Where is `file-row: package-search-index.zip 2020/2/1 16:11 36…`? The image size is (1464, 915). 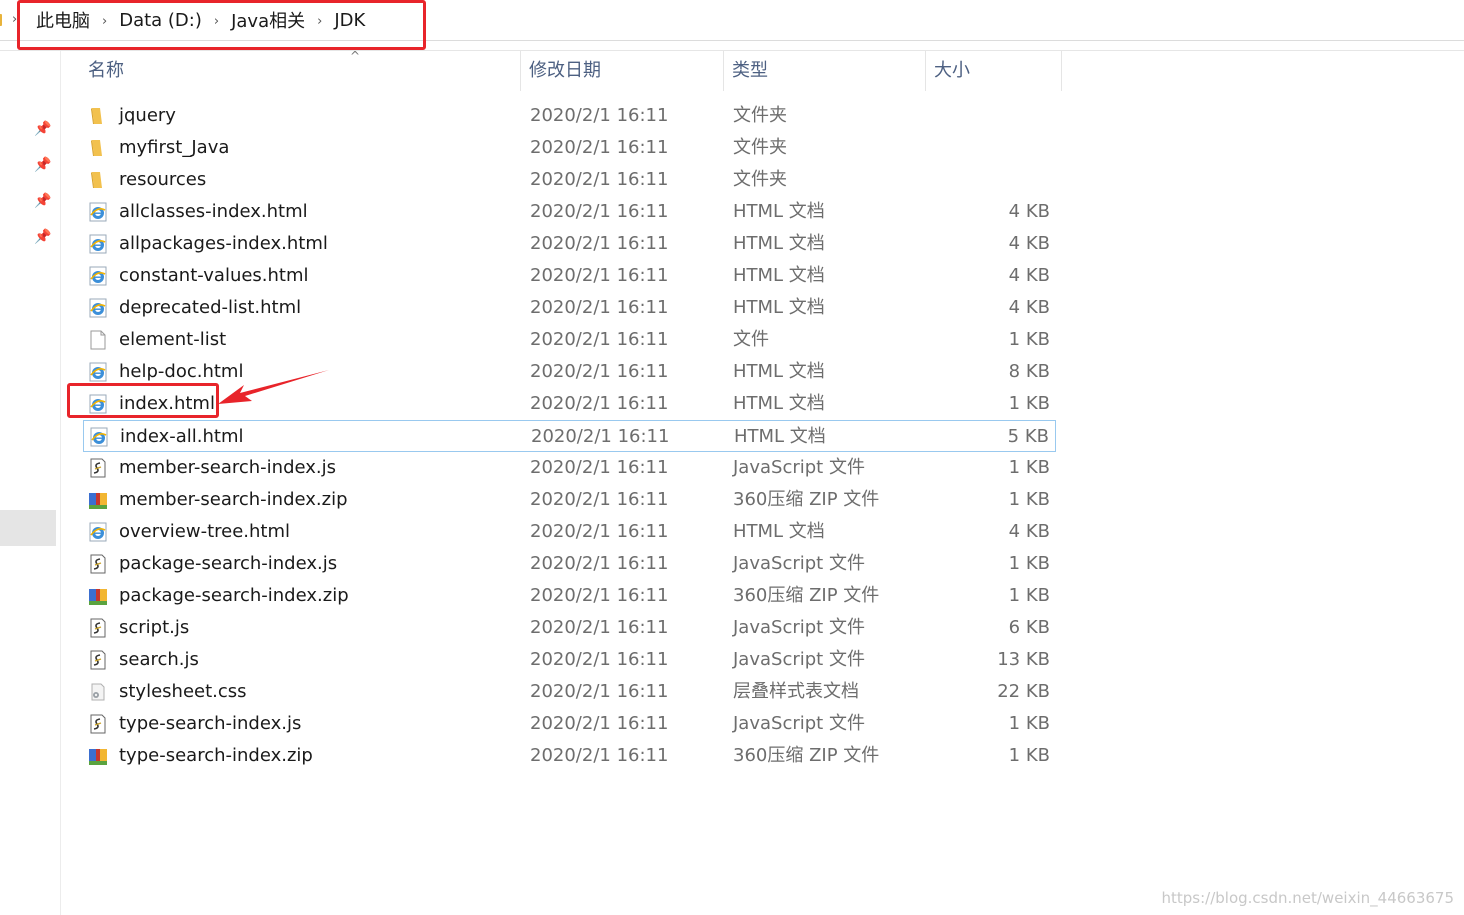
file-row: package-search-index.zip 2020/2/1 16:11 36… is located at coordinates (569, 596).